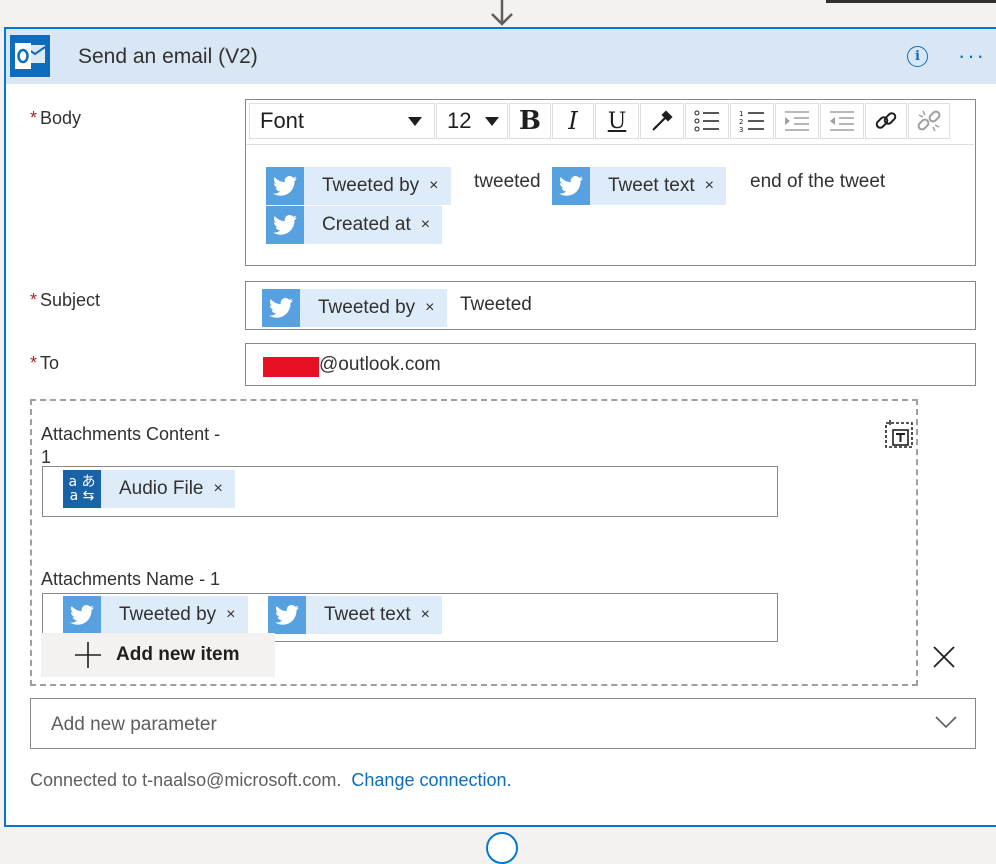  I want to click on attachments-content-label: Attachments Content - 1, so click(130, 446).